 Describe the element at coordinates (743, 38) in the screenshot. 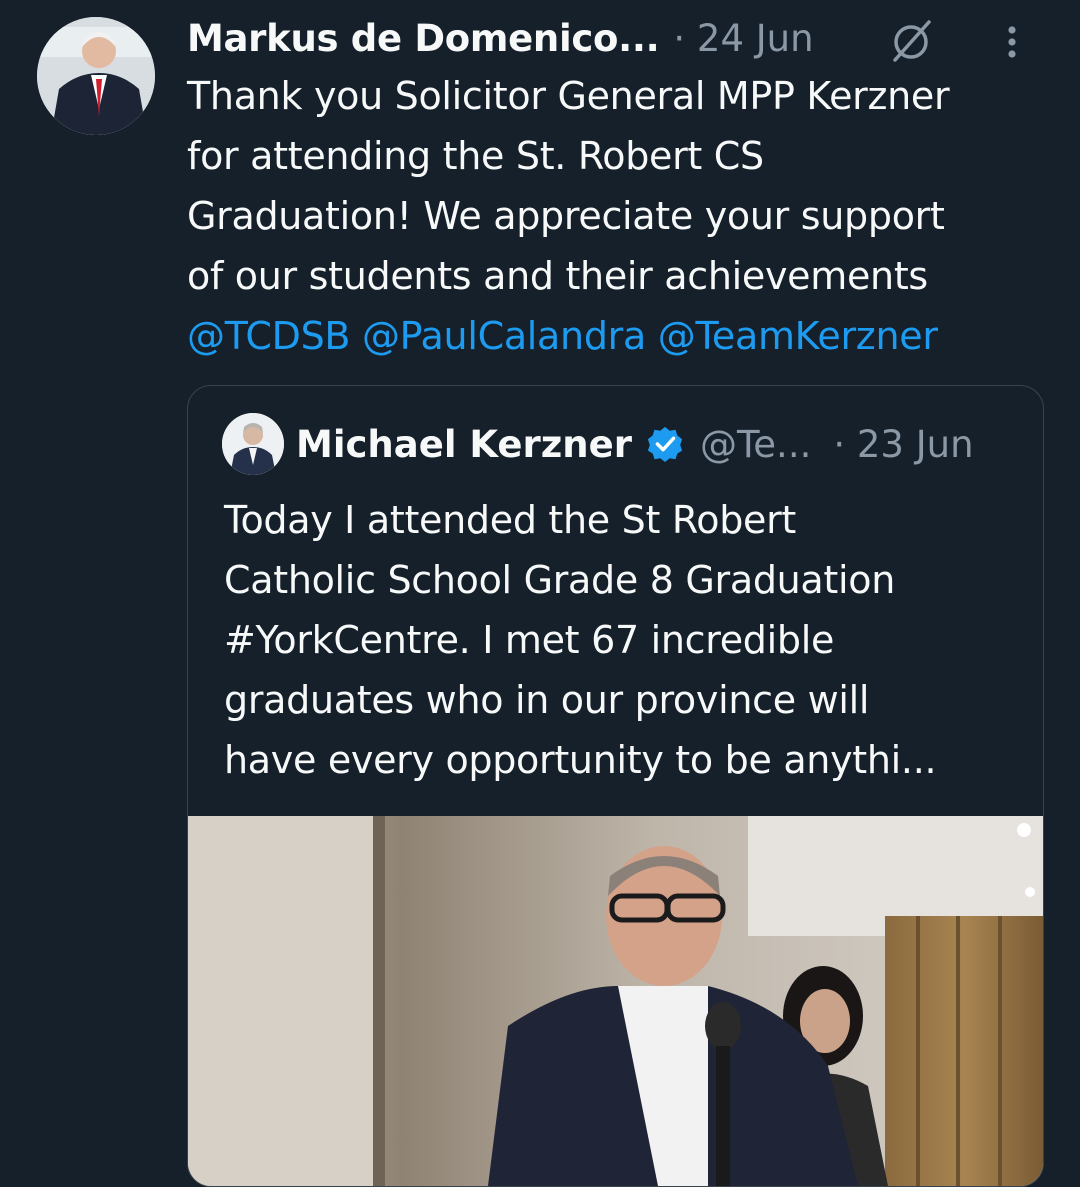

I see `tweet-timestamp: · 24 Jun` at that location.